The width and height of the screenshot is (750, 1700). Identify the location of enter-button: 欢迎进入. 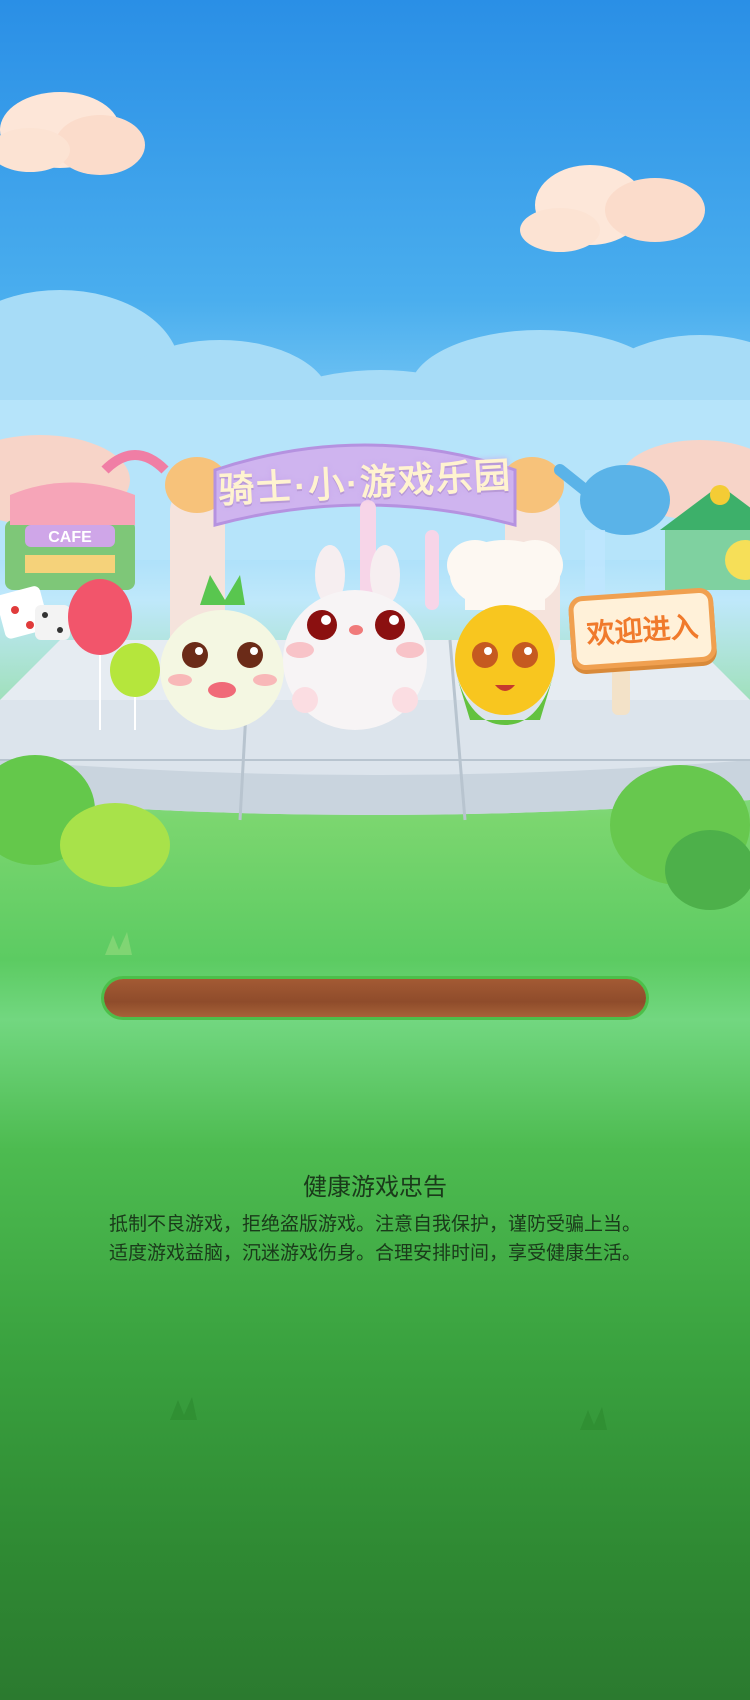
(642, 629).